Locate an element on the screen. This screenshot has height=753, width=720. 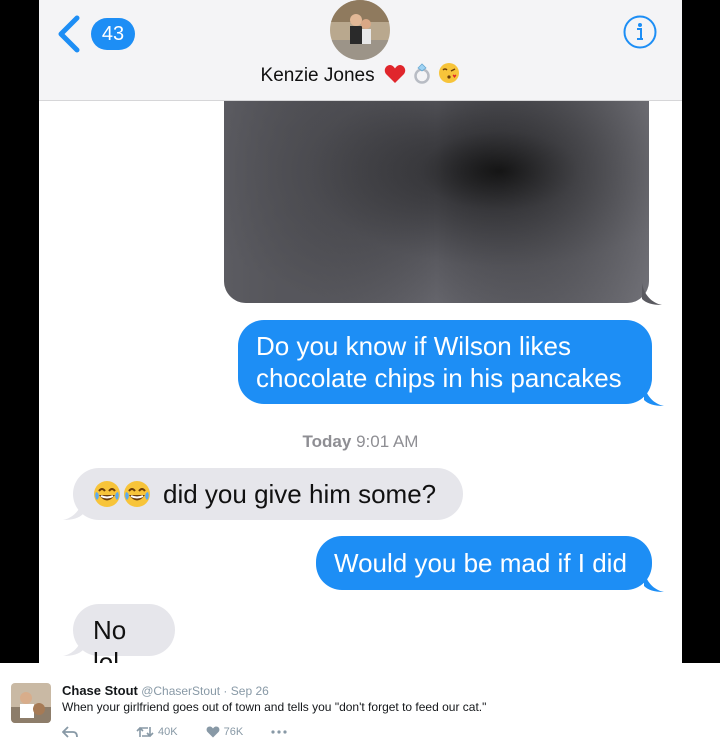
right-border is located at coordinates (701, 331).